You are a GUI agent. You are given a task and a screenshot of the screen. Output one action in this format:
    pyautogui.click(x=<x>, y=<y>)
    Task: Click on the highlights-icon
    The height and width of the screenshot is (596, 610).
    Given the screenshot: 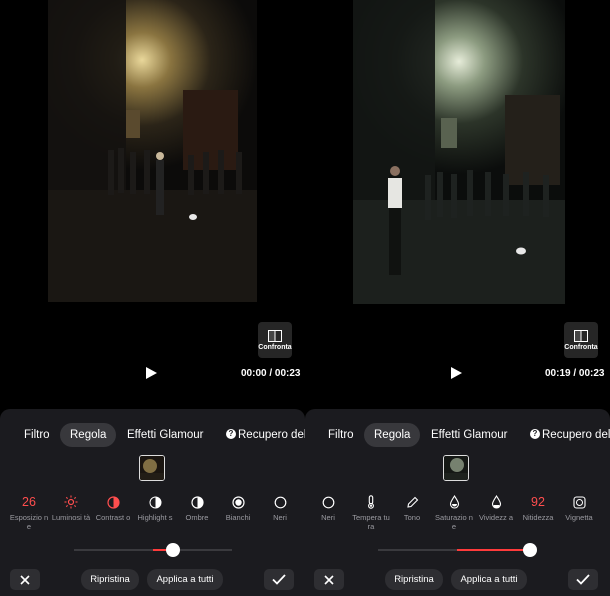 What is the action you would take?
    pyautogui.click(x=155, y=502)
    